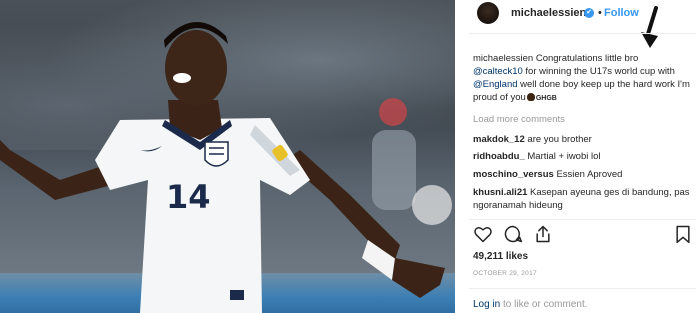 The height and width of the screenshot is (313, 696). I want to click on avatar, so click(488, 13).